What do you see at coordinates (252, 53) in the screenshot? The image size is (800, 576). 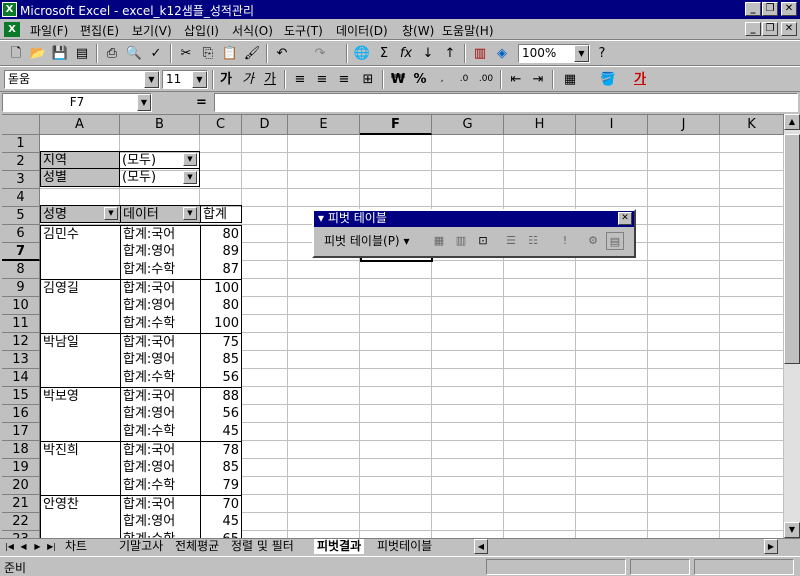 I see `format-painter-icon: 🖌` at bounding box center [252, 53].